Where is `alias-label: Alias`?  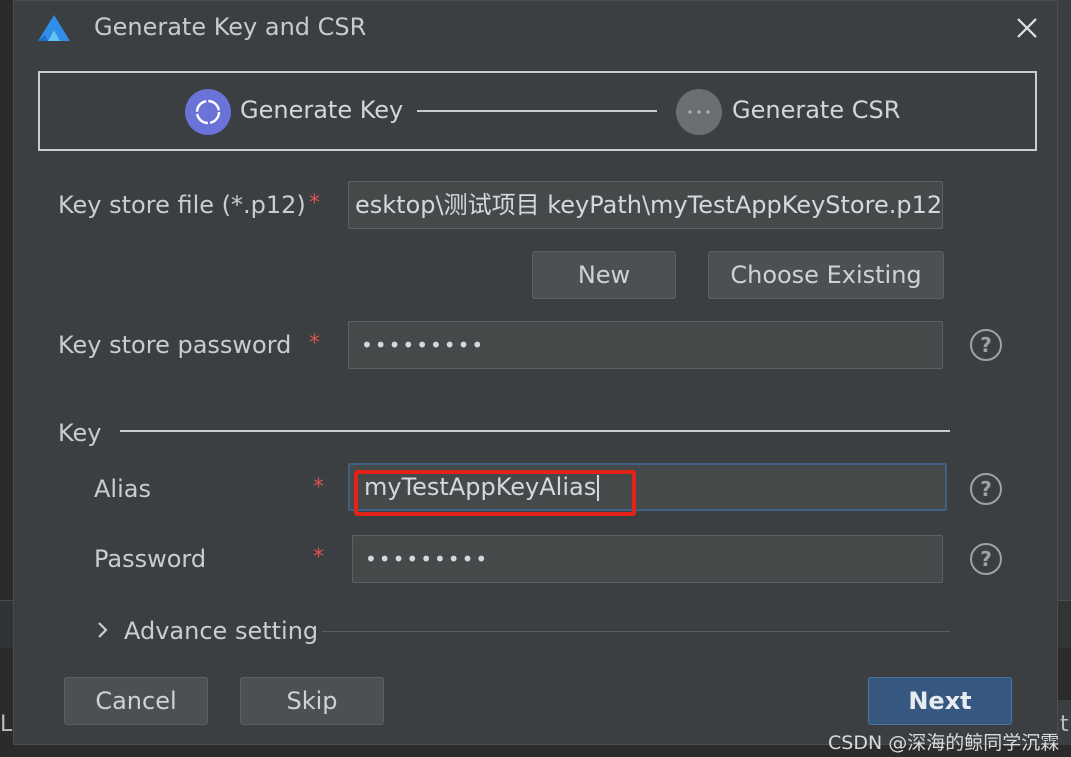
alias-label: Alias is located at coordinates (122, 489).